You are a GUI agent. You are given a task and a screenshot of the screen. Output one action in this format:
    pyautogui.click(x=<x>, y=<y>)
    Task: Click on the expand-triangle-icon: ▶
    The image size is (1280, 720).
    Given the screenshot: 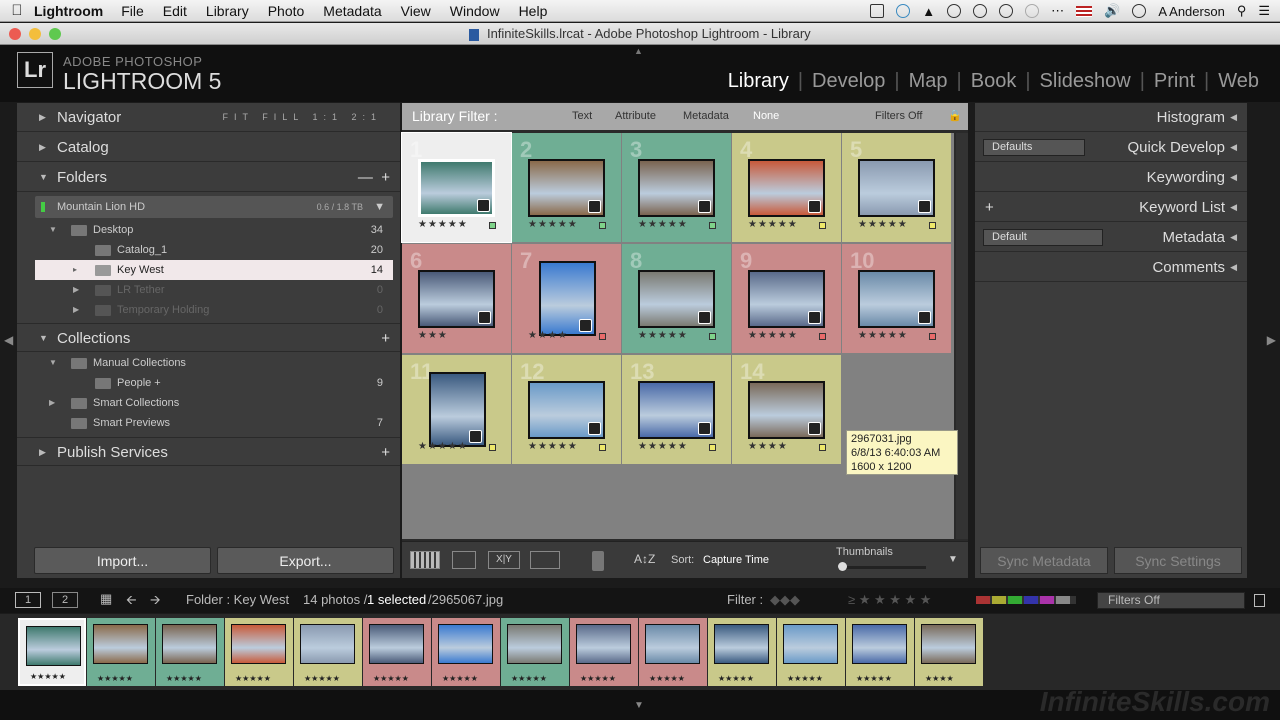 What is the action you would take?
    pyautogui.click(x=76, y=290)
    